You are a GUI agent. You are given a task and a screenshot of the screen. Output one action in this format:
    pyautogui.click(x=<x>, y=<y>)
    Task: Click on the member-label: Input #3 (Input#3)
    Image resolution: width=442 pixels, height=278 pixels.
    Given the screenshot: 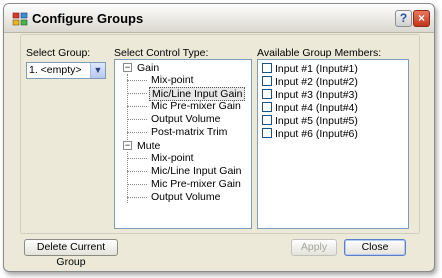 What is the action you would take?
    pyautogui.click(x=316, y=95)
    